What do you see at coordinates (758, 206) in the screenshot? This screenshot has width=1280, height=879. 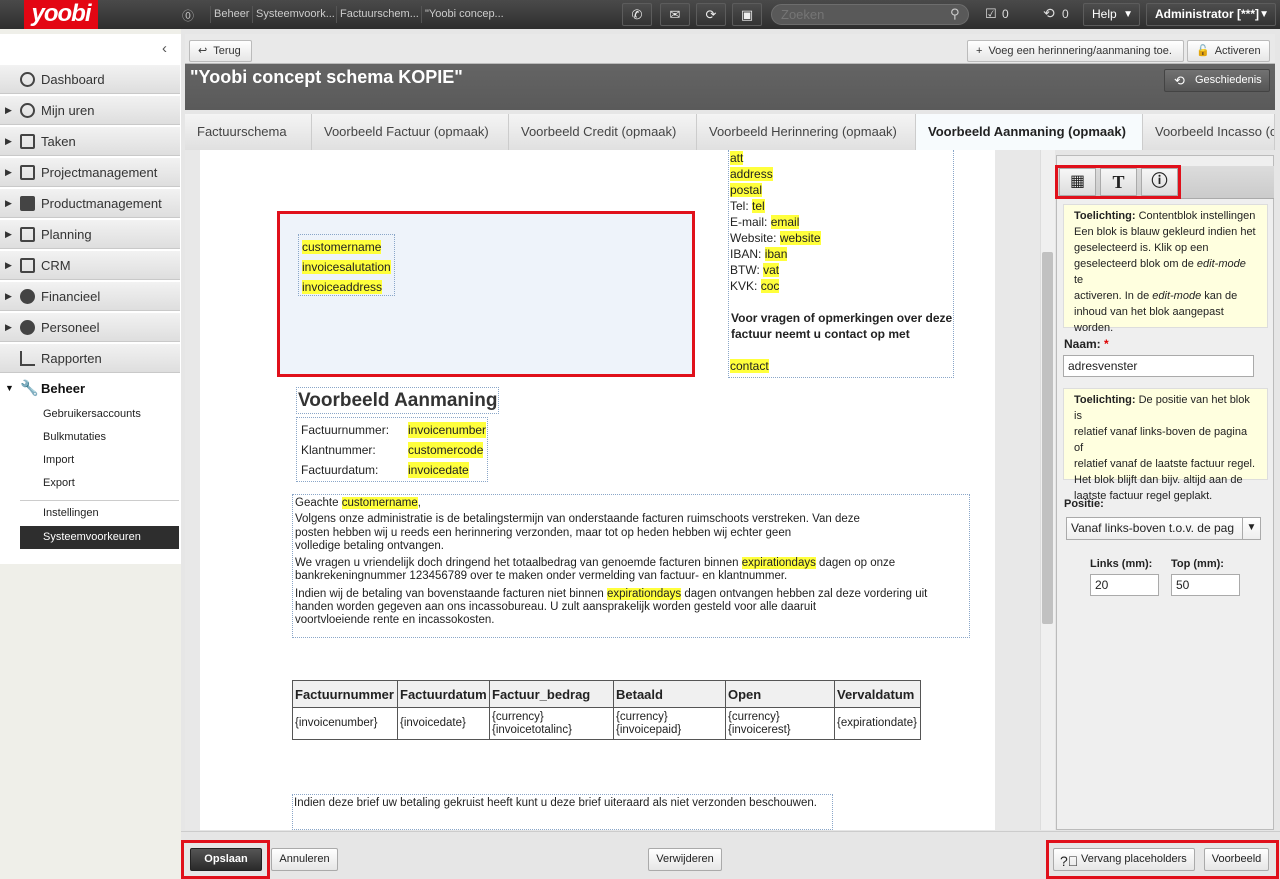 I see `placeholder-tel: tel` at bounding box center [758, 206].